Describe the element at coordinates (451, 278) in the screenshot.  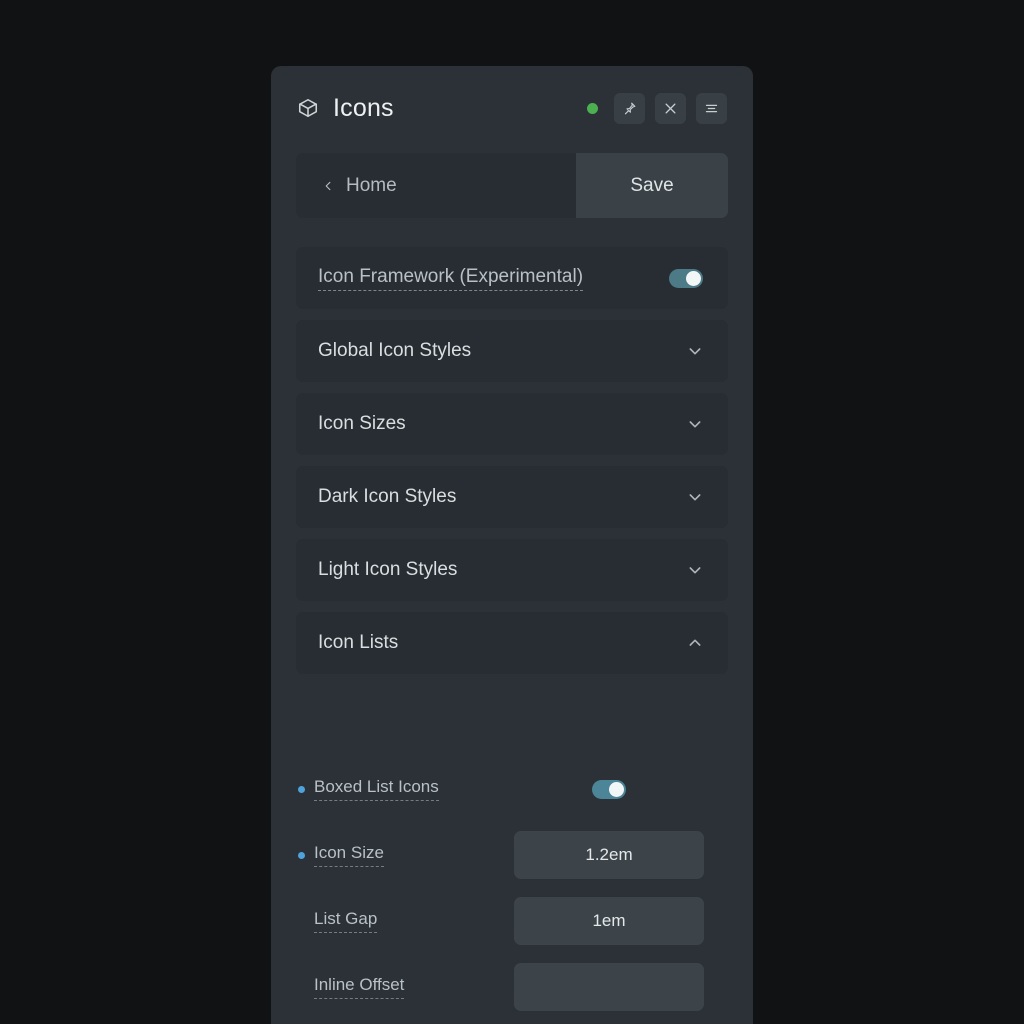
I see `section-label: Icon Framework (Experimental)` at that location.